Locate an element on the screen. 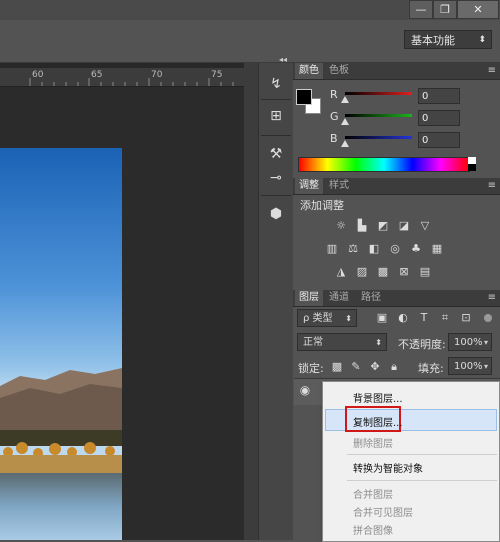 The image size is (500, 542). eye-icon: ◉ is located at coordinates (305, 390).